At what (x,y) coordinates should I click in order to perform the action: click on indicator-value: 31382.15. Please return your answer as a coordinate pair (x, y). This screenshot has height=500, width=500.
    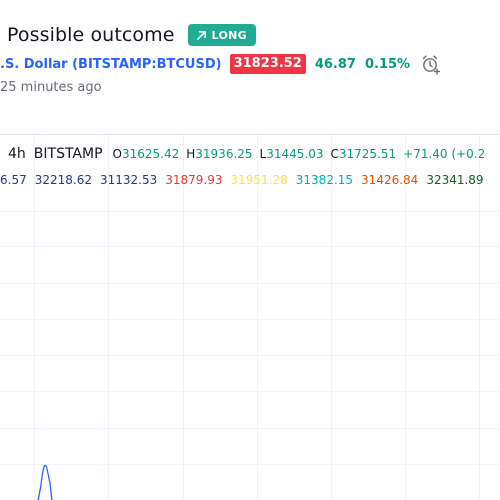
    Looking at the image, I should click on (324, 180).